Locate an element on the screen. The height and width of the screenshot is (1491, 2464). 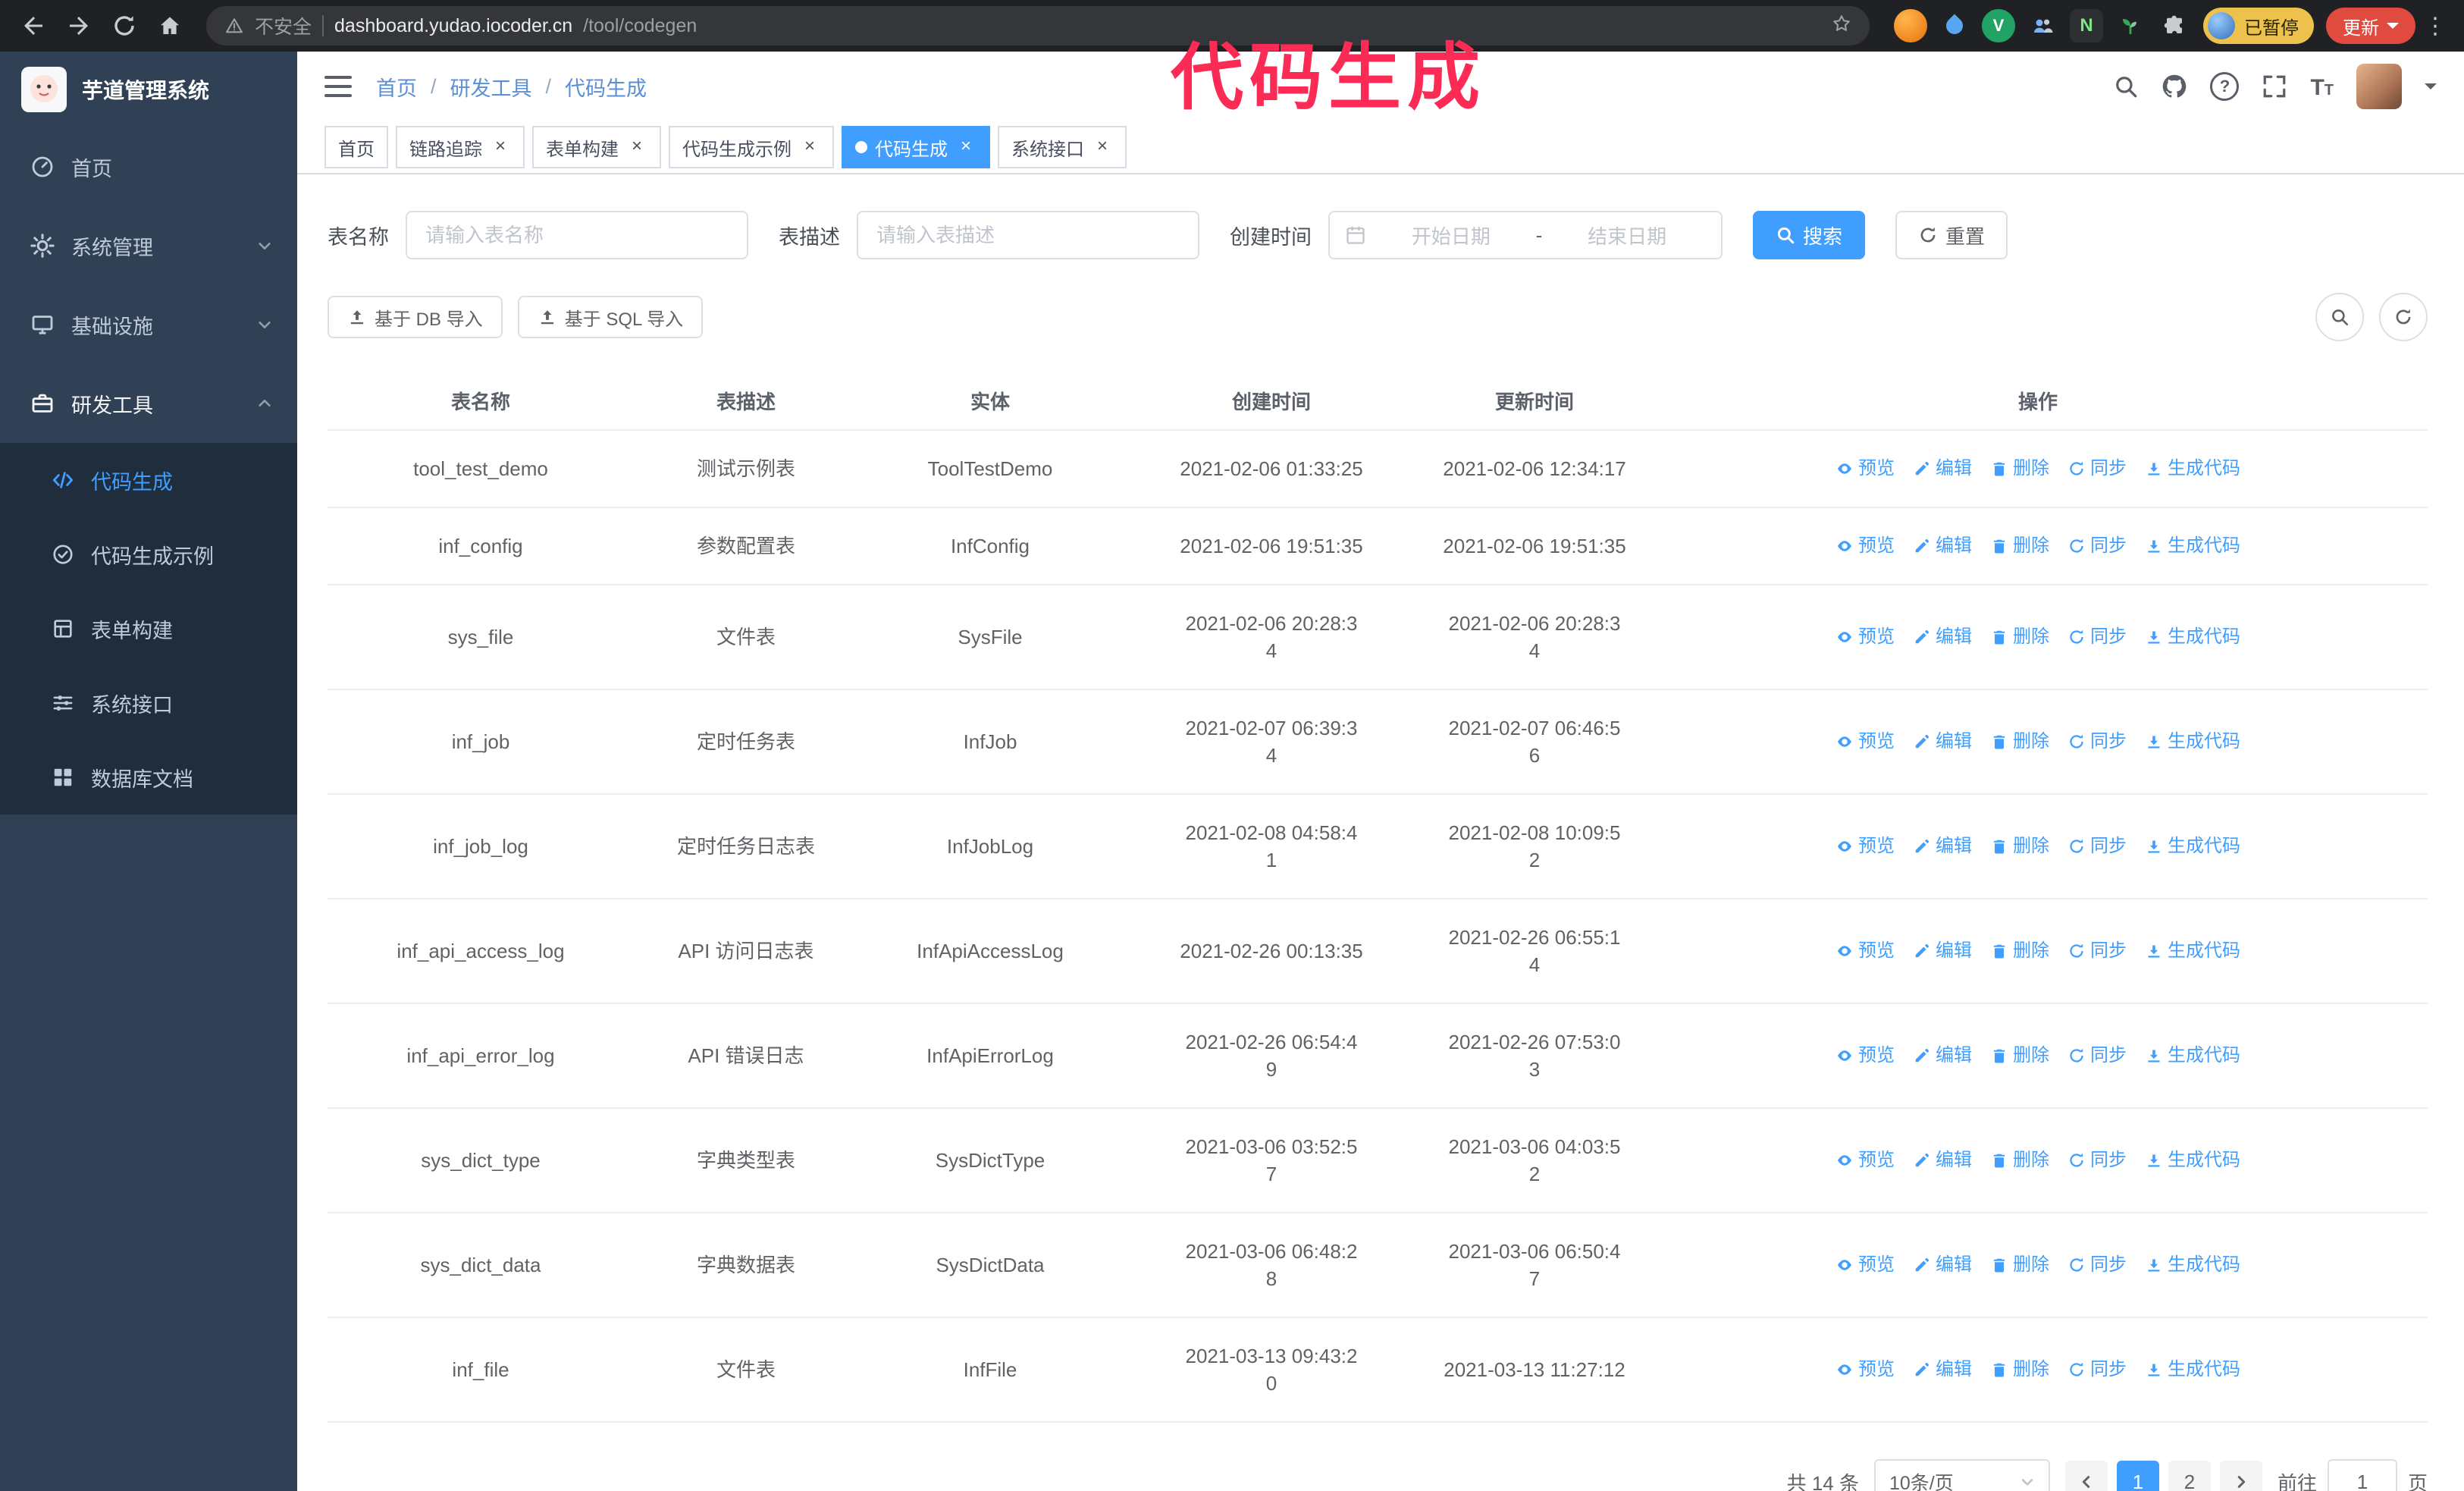
toggle-search-button is located at coordinates (2340, 317).